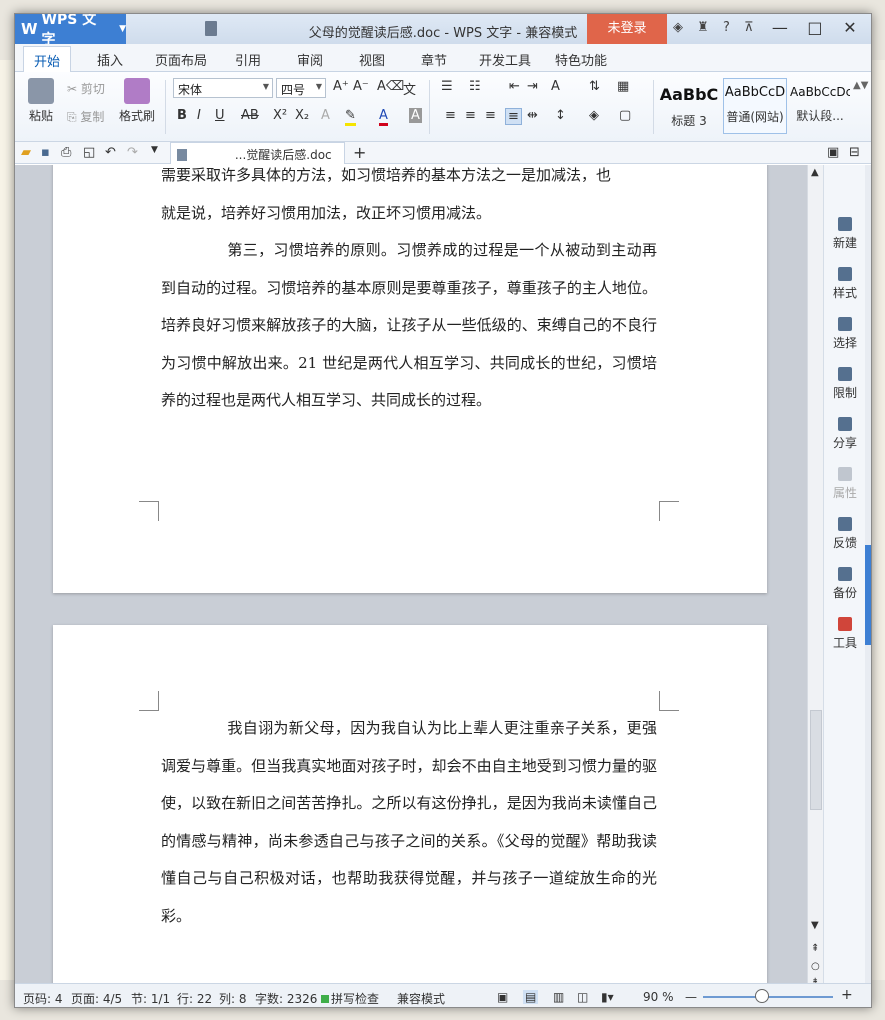 This screenshot has width=885, height=1020. Describe the element at coordinates (132, 152) in the screenshot. I see `redo-icon: ↷` at that location.